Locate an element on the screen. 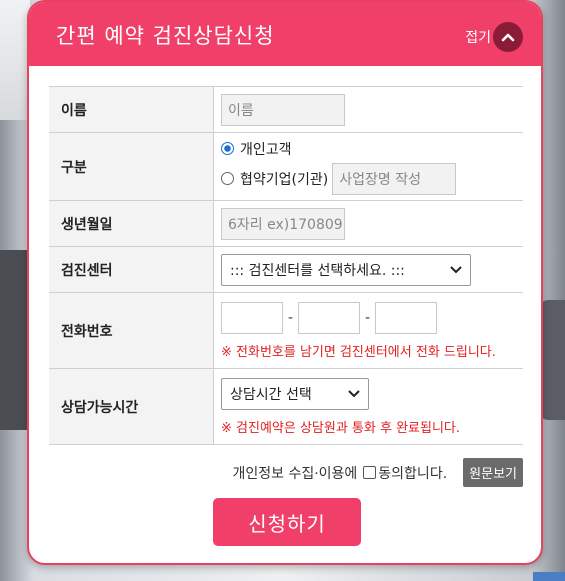 This screenshot has width=565, height=581. time-notice: ※ 검진예약은 상담원과 통화 후 완료됩니다. is located at coordinates (341, 428).